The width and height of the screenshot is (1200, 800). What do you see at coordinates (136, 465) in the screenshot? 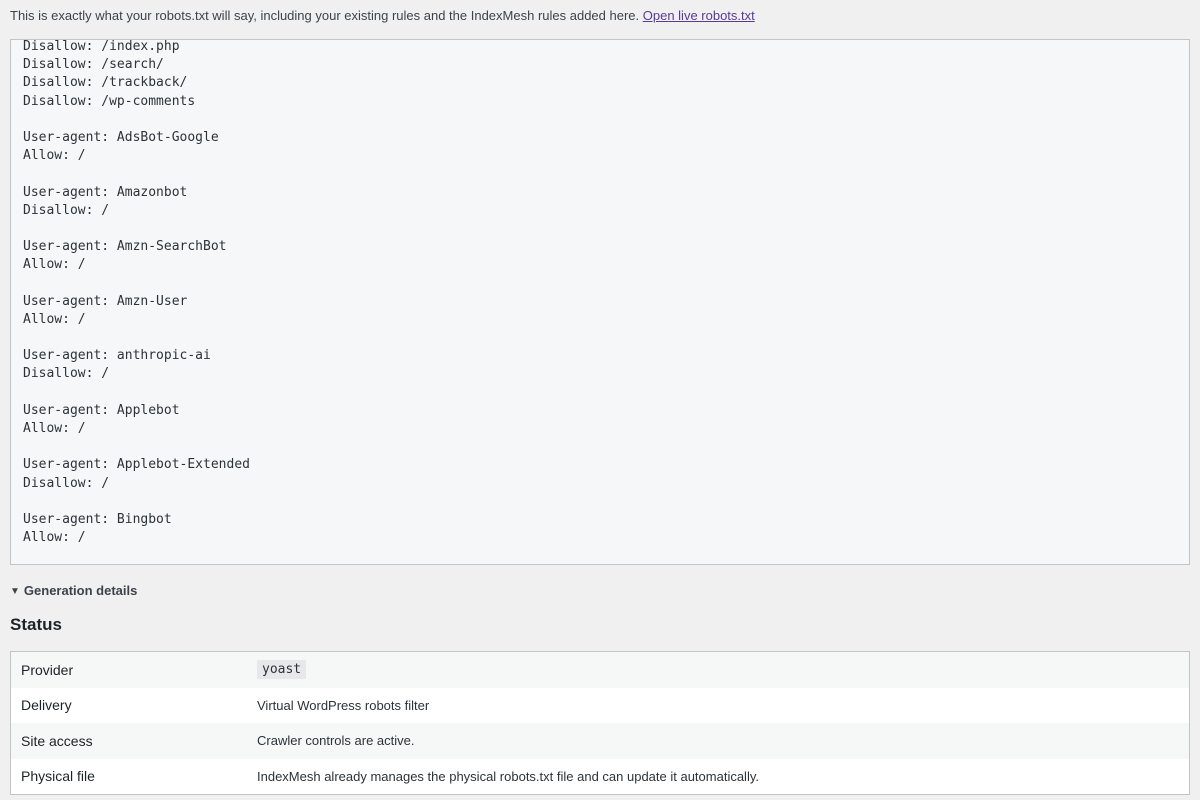
I see `robots-line: User-agent: Applebot-Extended` at bounding box center [136, 465].